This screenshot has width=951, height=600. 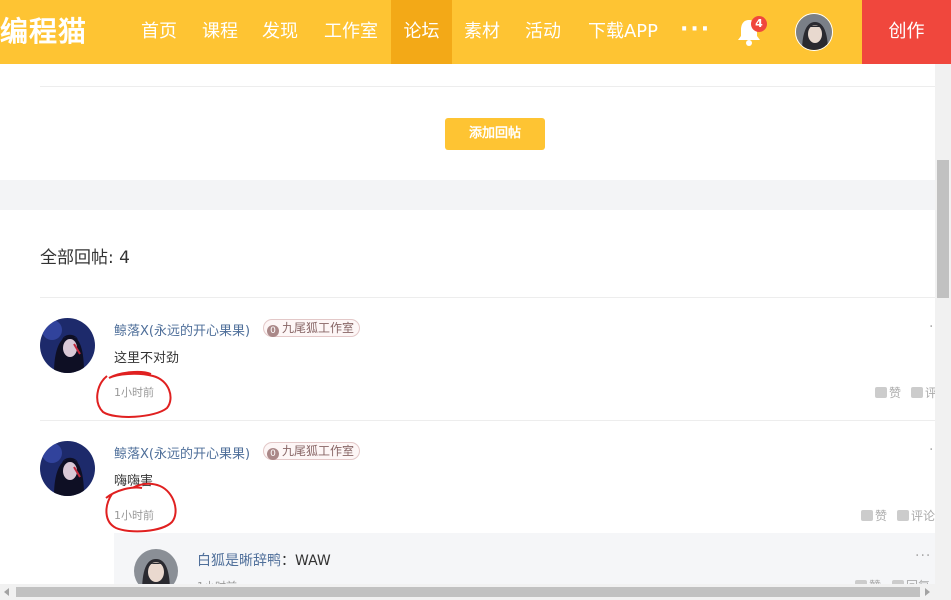 What do you see at coordinates (220, 32) in the screenshot?
I see `nav-item-courses: 课程` at bounding box center [220, 32].